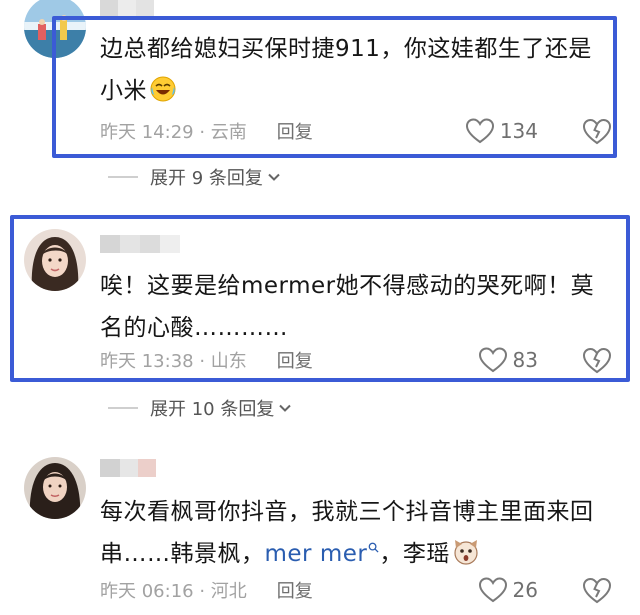 The height and width of the screenshot is (615, 640). I want to click on search-icon, so click(373, 547).